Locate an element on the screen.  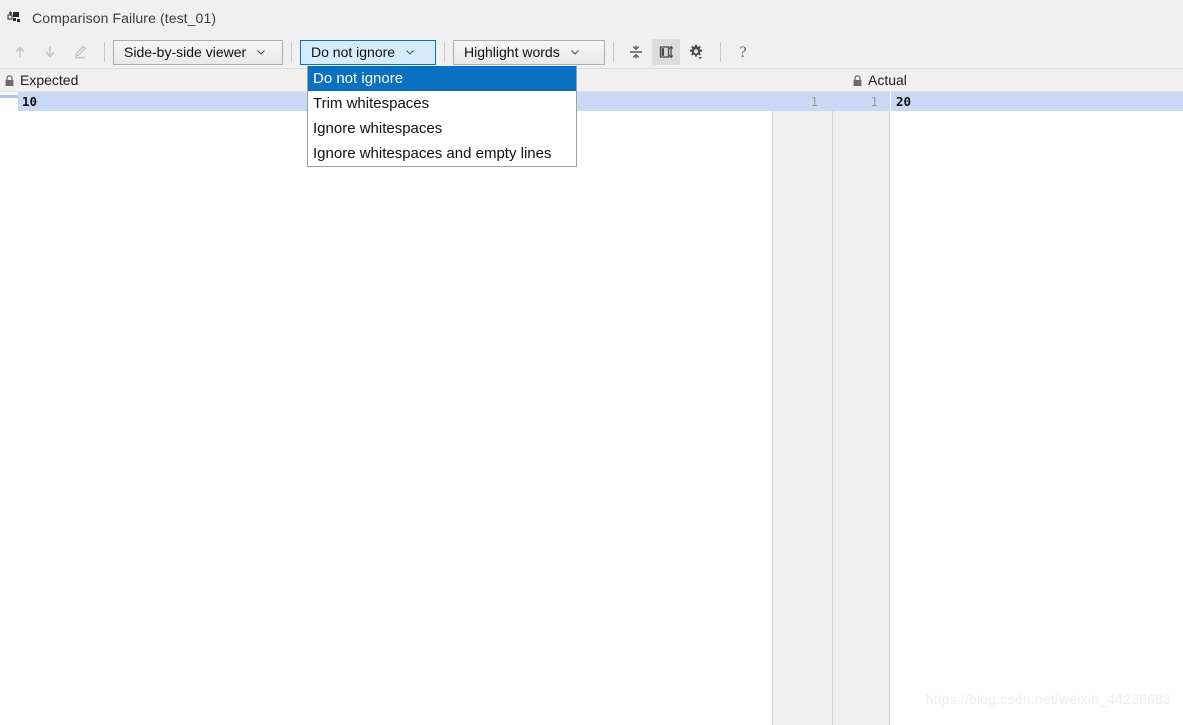
expected-column-label: Expected is located at coordinates (49, 80).